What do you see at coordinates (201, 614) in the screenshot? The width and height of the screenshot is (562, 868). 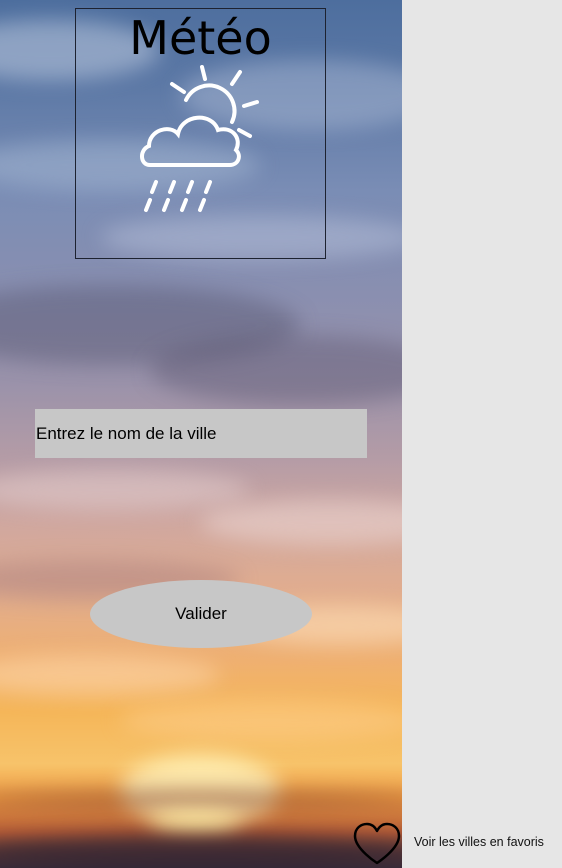 I see `validate-button: Valider` at bounding box center [201, 614].